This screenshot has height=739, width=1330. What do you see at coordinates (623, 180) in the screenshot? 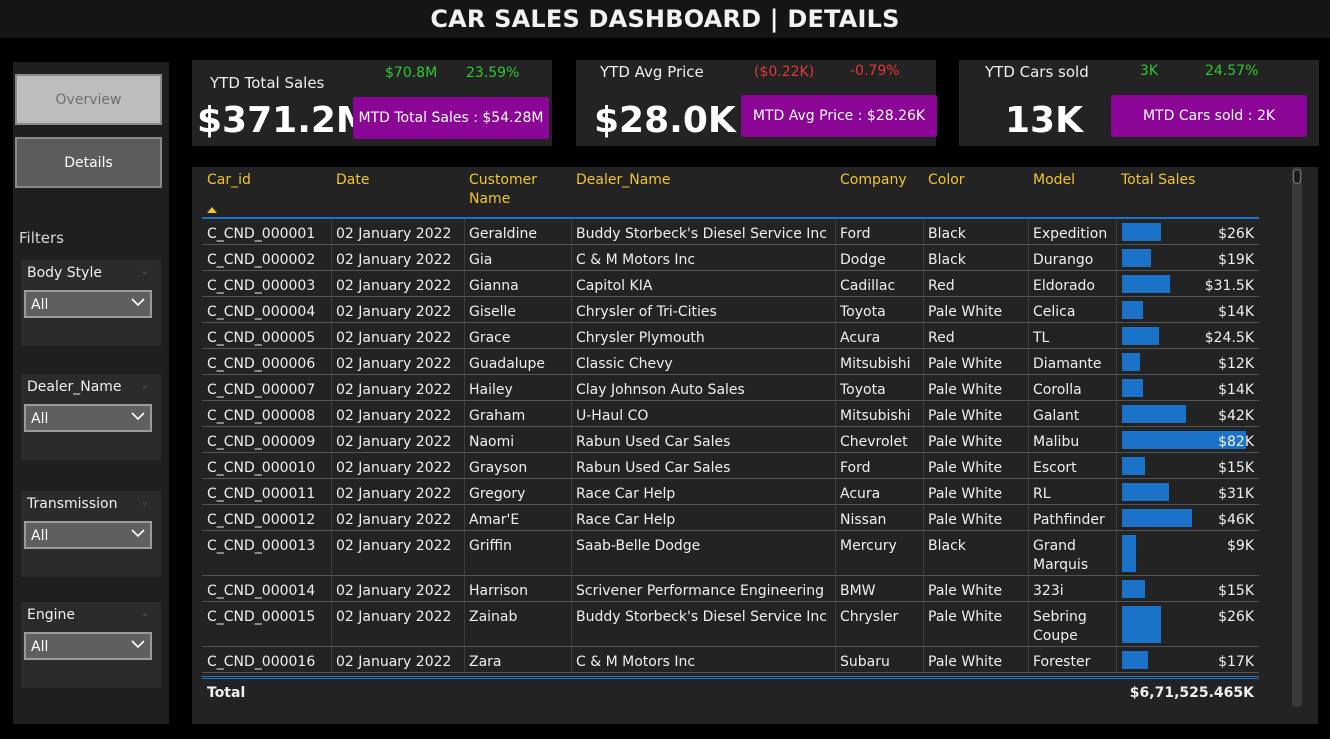
I see `column-header-dealer-name: Dealer_Name` at bounding box center [623, 180].